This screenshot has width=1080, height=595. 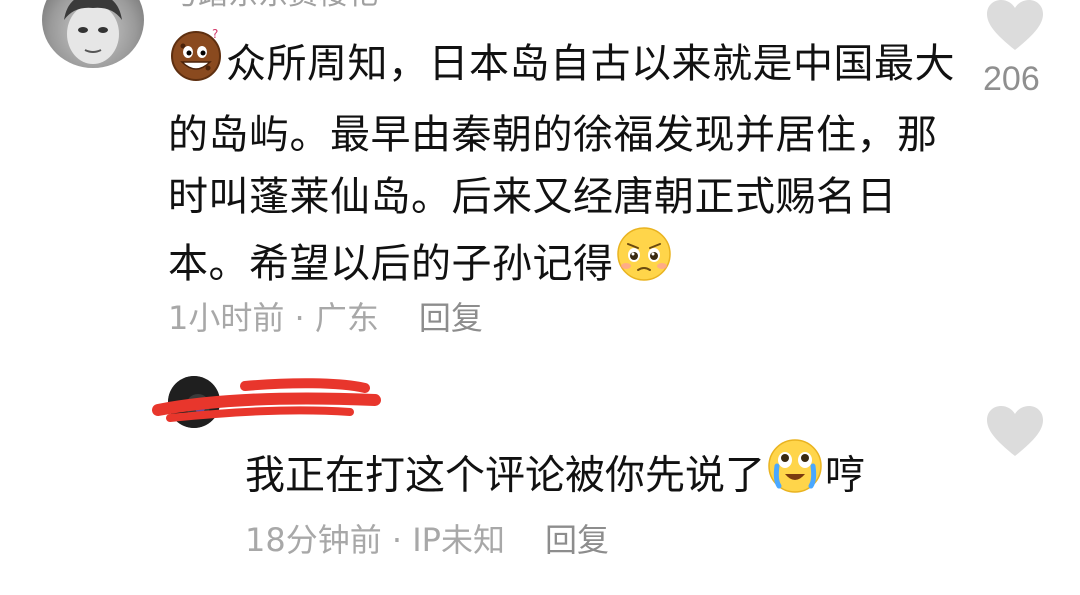 I want to click on like-count: 206, so click(x=1011, y=79).